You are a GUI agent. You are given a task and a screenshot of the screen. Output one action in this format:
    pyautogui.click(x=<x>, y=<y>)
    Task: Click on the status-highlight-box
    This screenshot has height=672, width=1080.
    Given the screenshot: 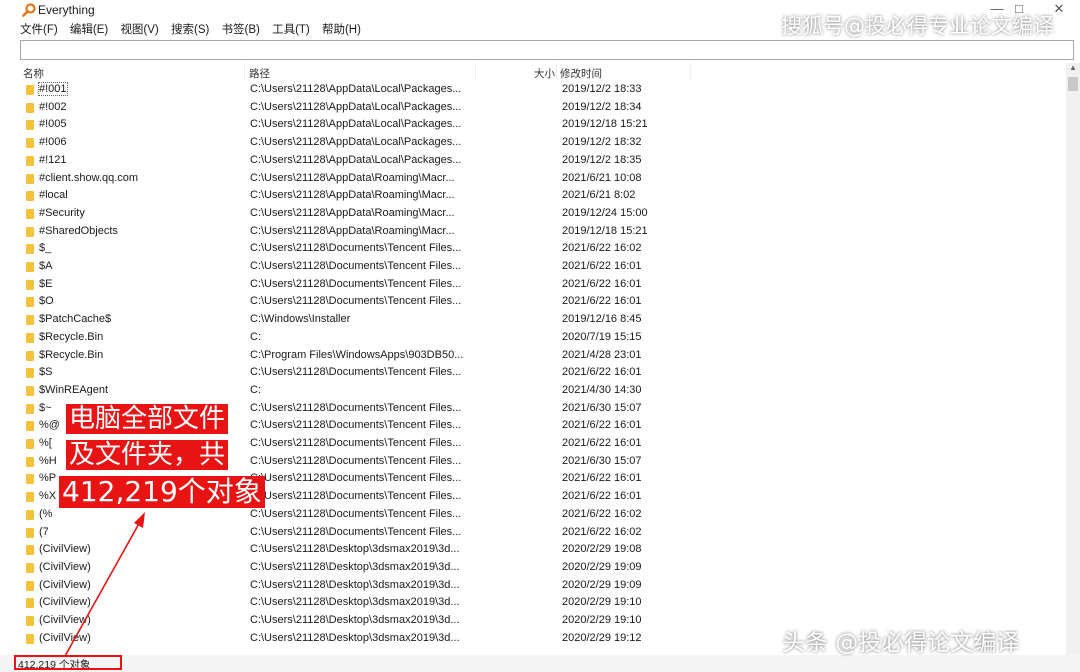 What is the action you would take?
    pyautogui.click(x=68, y=662)
    